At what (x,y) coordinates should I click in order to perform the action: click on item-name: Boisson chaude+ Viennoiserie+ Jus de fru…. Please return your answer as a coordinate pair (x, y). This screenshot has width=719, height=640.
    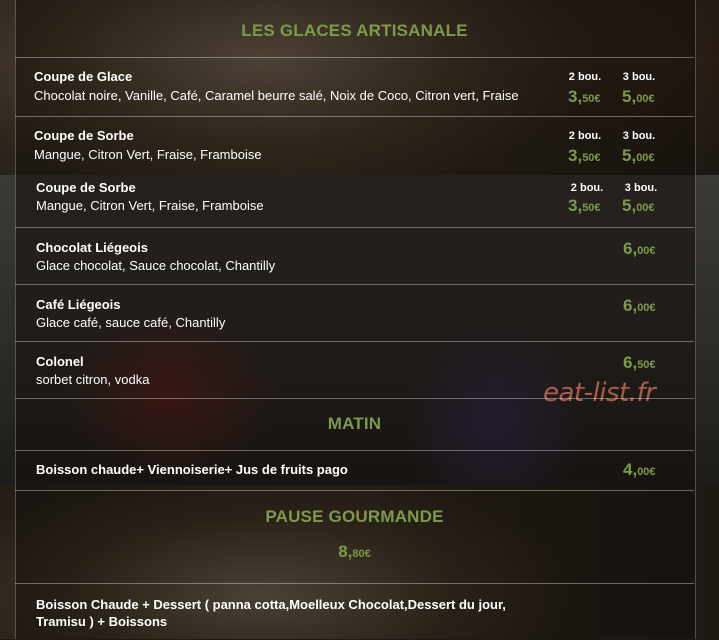
    Looking at the image, I should click on (192, 469).